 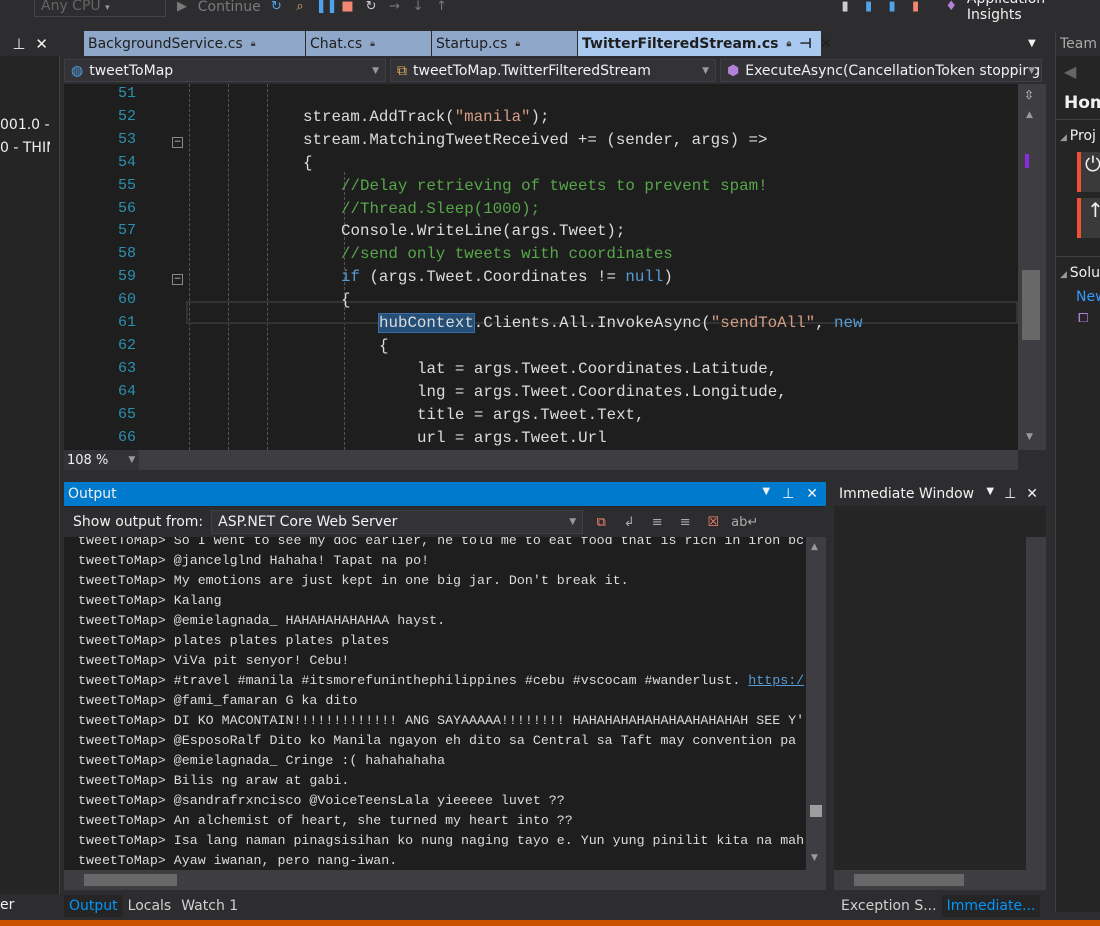 What do you see at coordinates (892, 7) in the screenshot?
I see `bookmark-next-icon: ▮` at bounding box center [892, 7].